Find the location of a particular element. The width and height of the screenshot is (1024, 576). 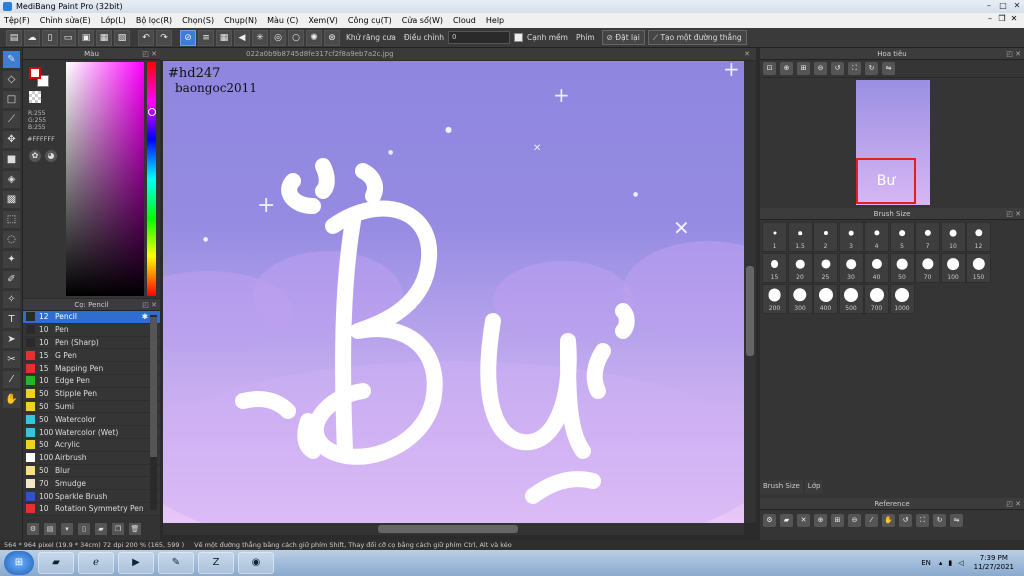

settings-icon: ⚙ is located at coordinates (769, 520).